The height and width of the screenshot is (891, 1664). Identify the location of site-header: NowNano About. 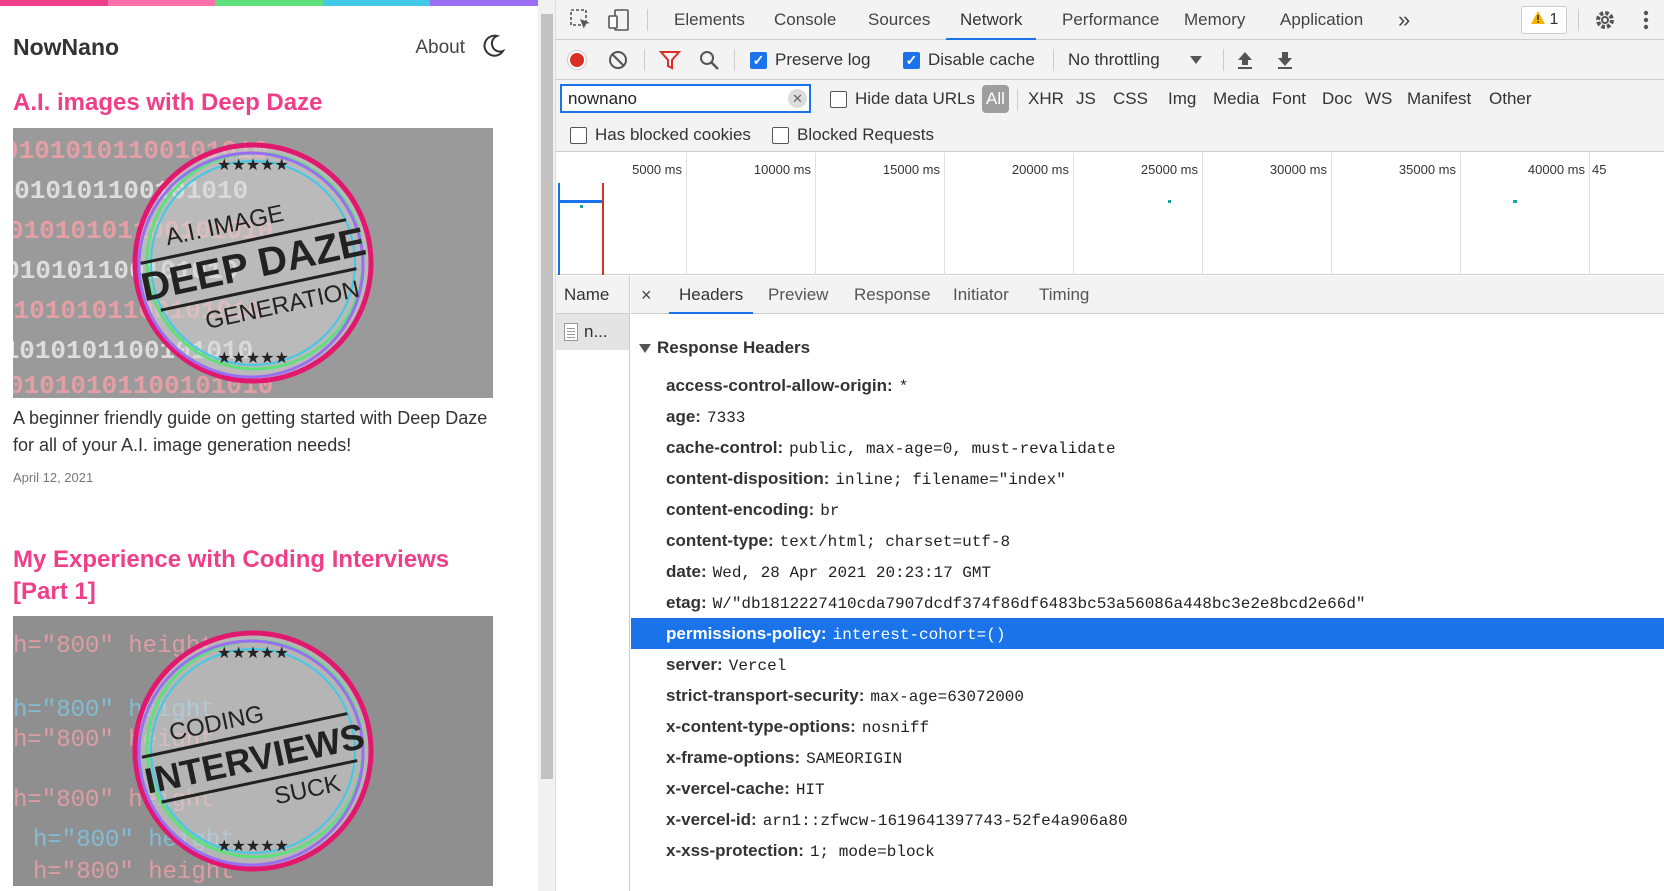
(263, 48).